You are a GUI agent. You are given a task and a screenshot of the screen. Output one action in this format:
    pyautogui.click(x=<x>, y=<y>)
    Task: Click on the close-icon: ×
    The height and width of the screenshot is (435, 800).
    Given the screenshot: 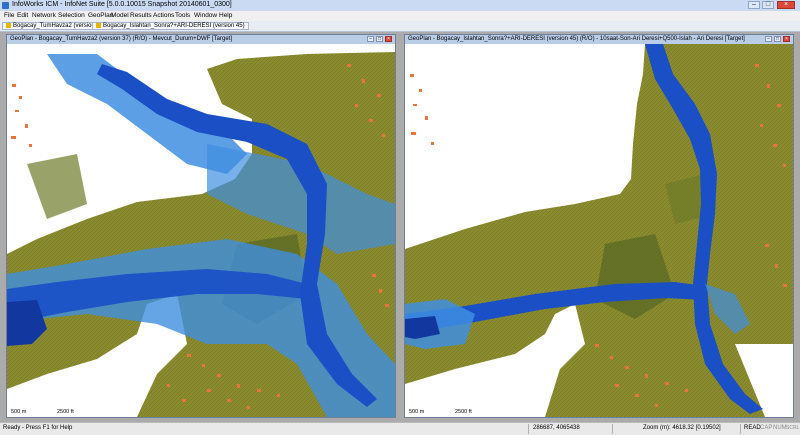 What is the action you would take?
    pyautogui.click(x=786, y=5)
    